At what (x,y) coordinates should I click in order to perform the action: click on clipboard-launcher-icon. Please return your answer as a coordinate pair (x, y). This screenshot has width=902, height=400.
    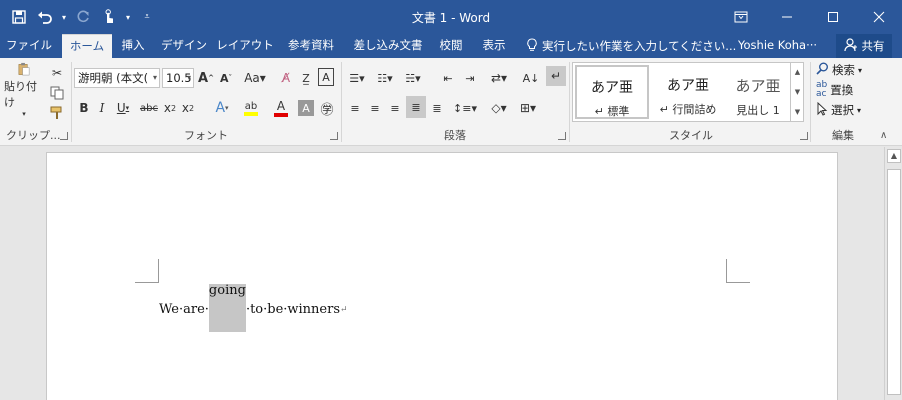
    Looking at the image, I should click on (64, 136).